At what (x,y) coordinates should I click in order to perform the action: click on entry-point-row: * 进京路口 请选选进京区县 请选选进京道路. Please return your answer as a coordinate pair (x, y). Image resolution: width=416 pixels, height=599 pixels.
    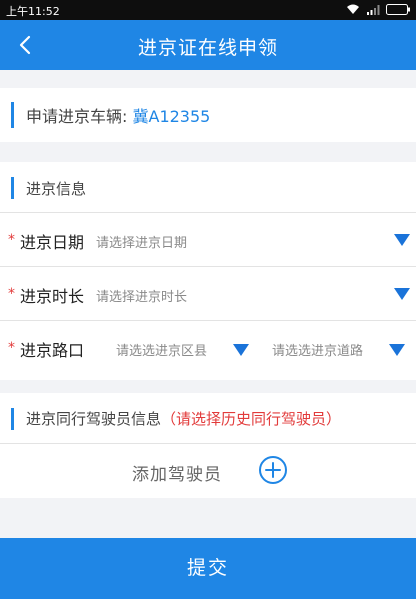
    Looking at the image, I should click on (208, 347).